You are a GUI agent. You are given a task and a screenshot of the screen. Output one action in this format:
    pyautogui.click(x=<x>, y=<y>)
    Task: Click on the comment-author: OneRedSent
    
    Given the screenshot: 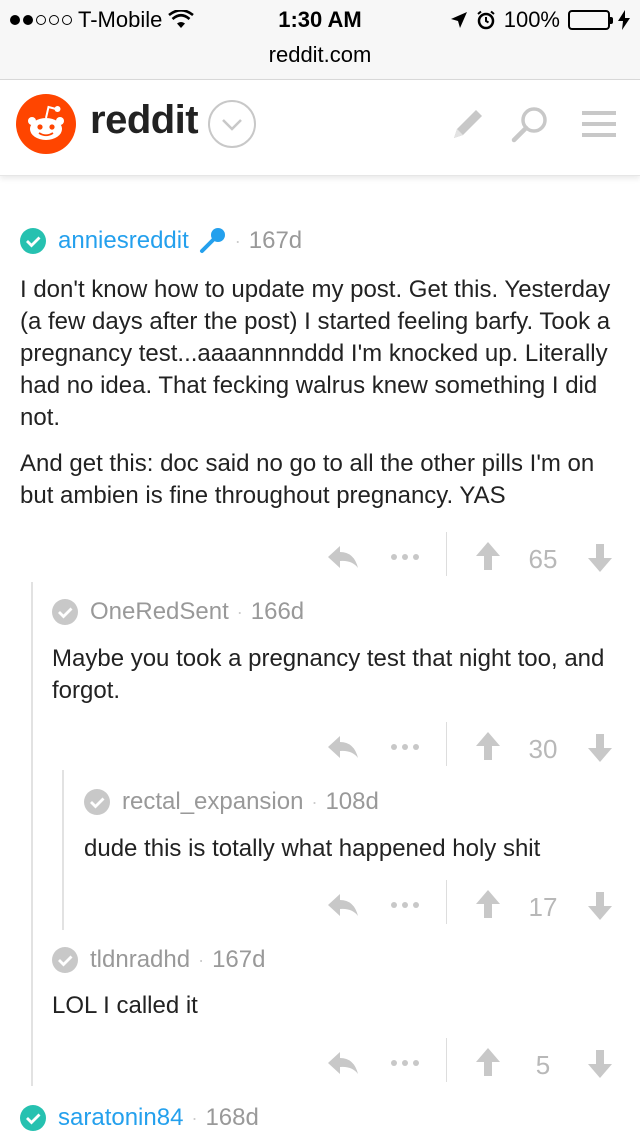 What is the action you would take?
    pyautogui.click(x=159, y=612)
    